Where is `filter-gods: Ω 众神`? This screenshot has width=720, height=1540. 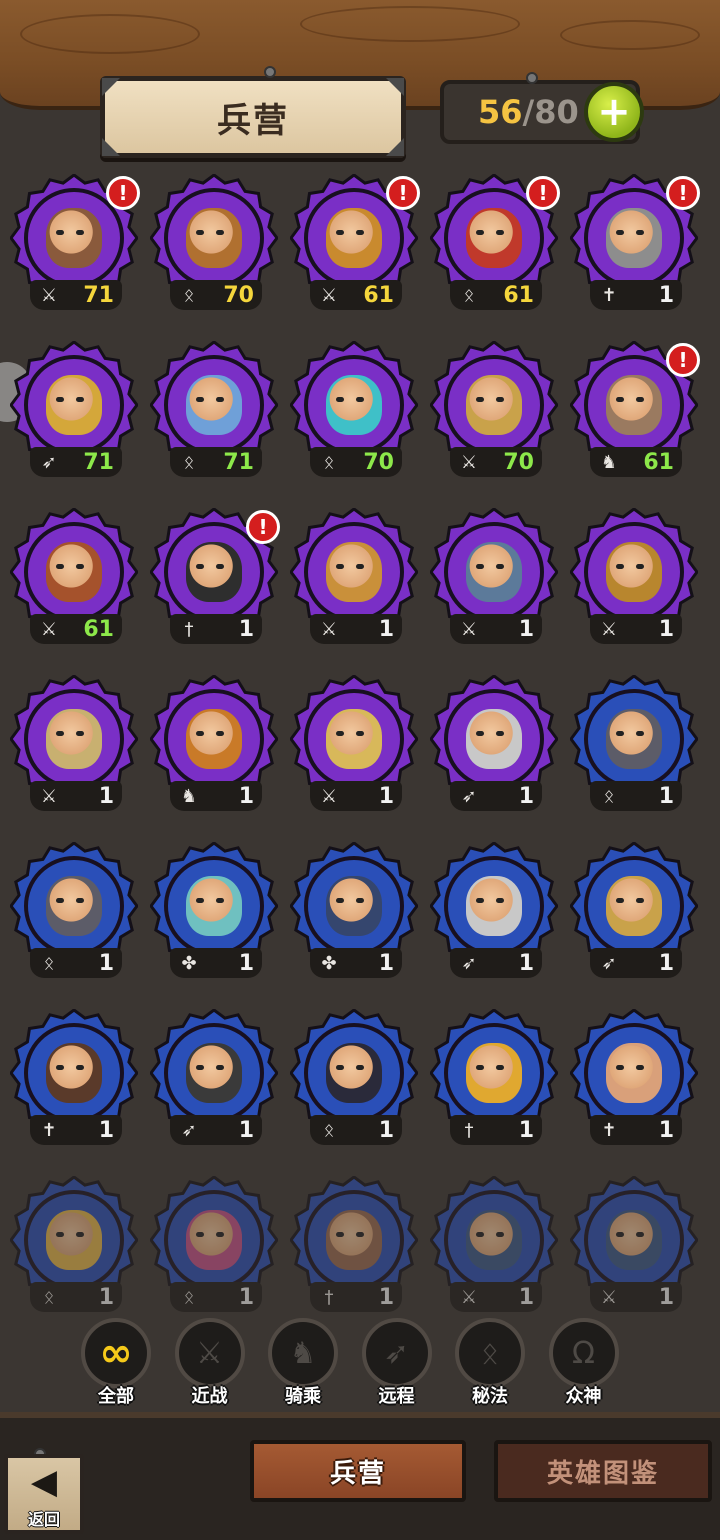
filter-gods: Ω 众神 is located at coordinates (584, 1363).